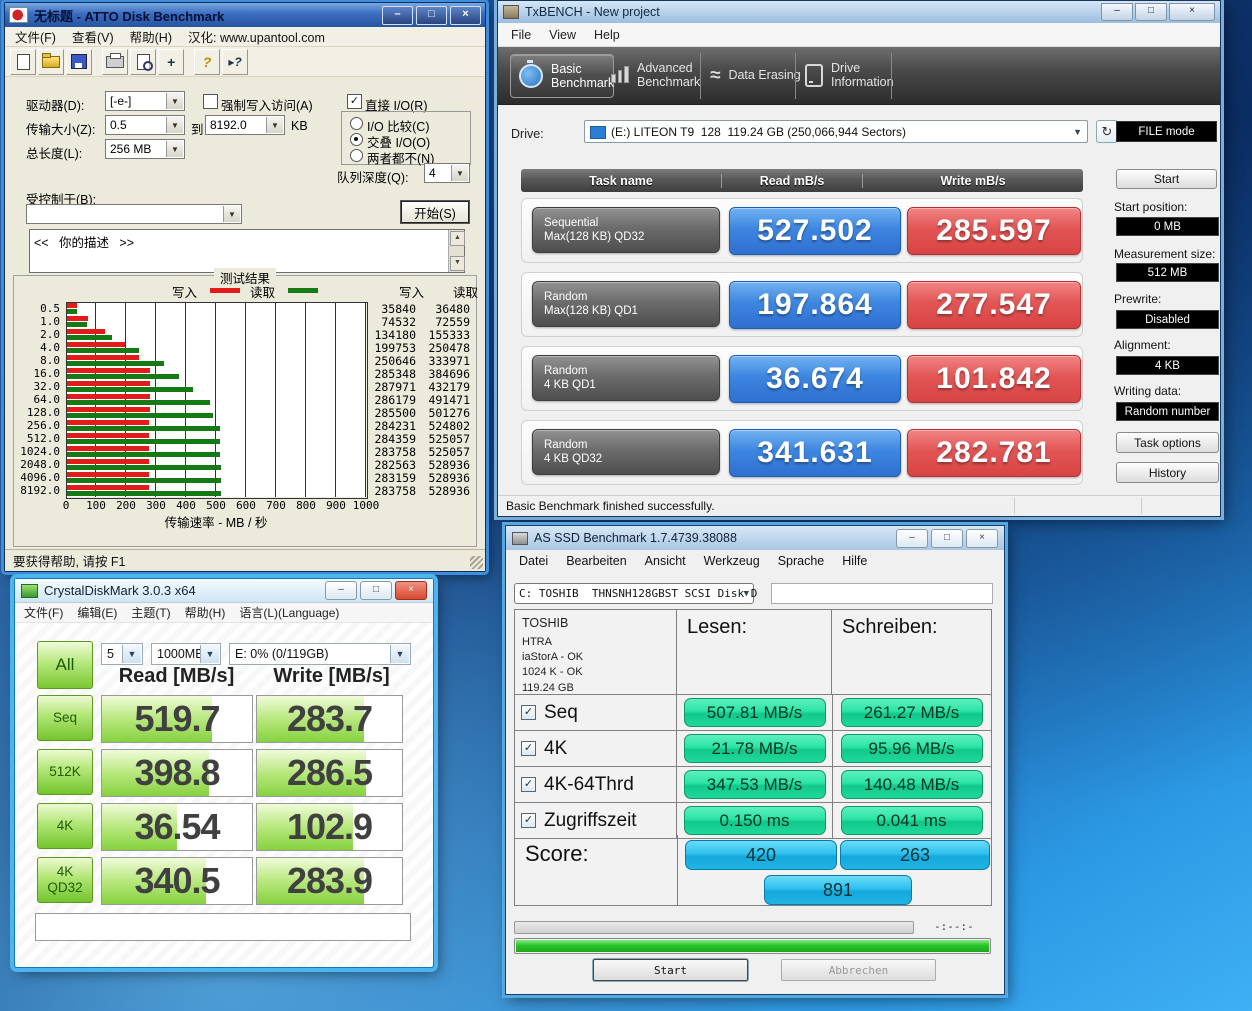  What do you see at coordinates (143, 61) in the screenshot?
I see `print-preview-button` at bounding box center [143, 61].